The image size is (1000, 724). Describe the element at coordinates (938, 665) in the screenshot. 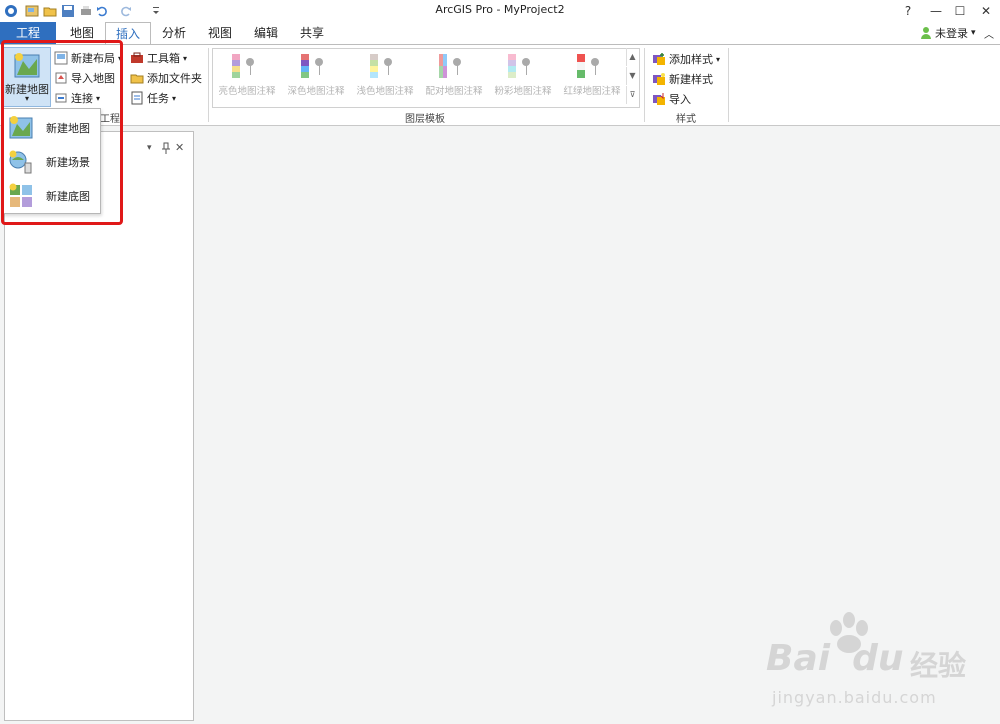

I see `watermark-cn: 经验` at that location.